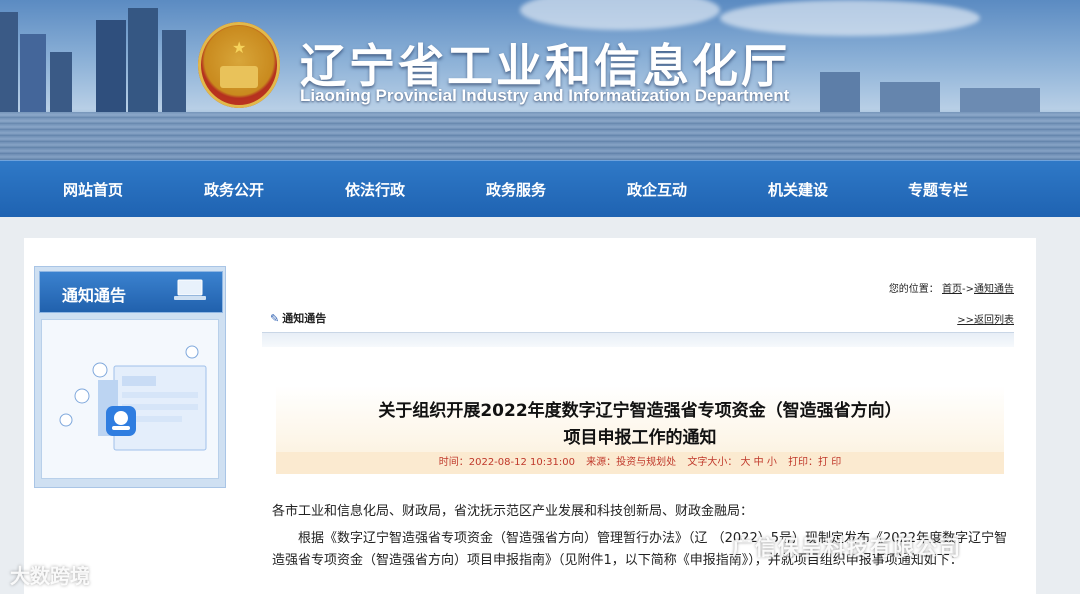  Describe the element at coordinates (275, 318) in the screenshot. I see `edit-icon: ✎` at that location.